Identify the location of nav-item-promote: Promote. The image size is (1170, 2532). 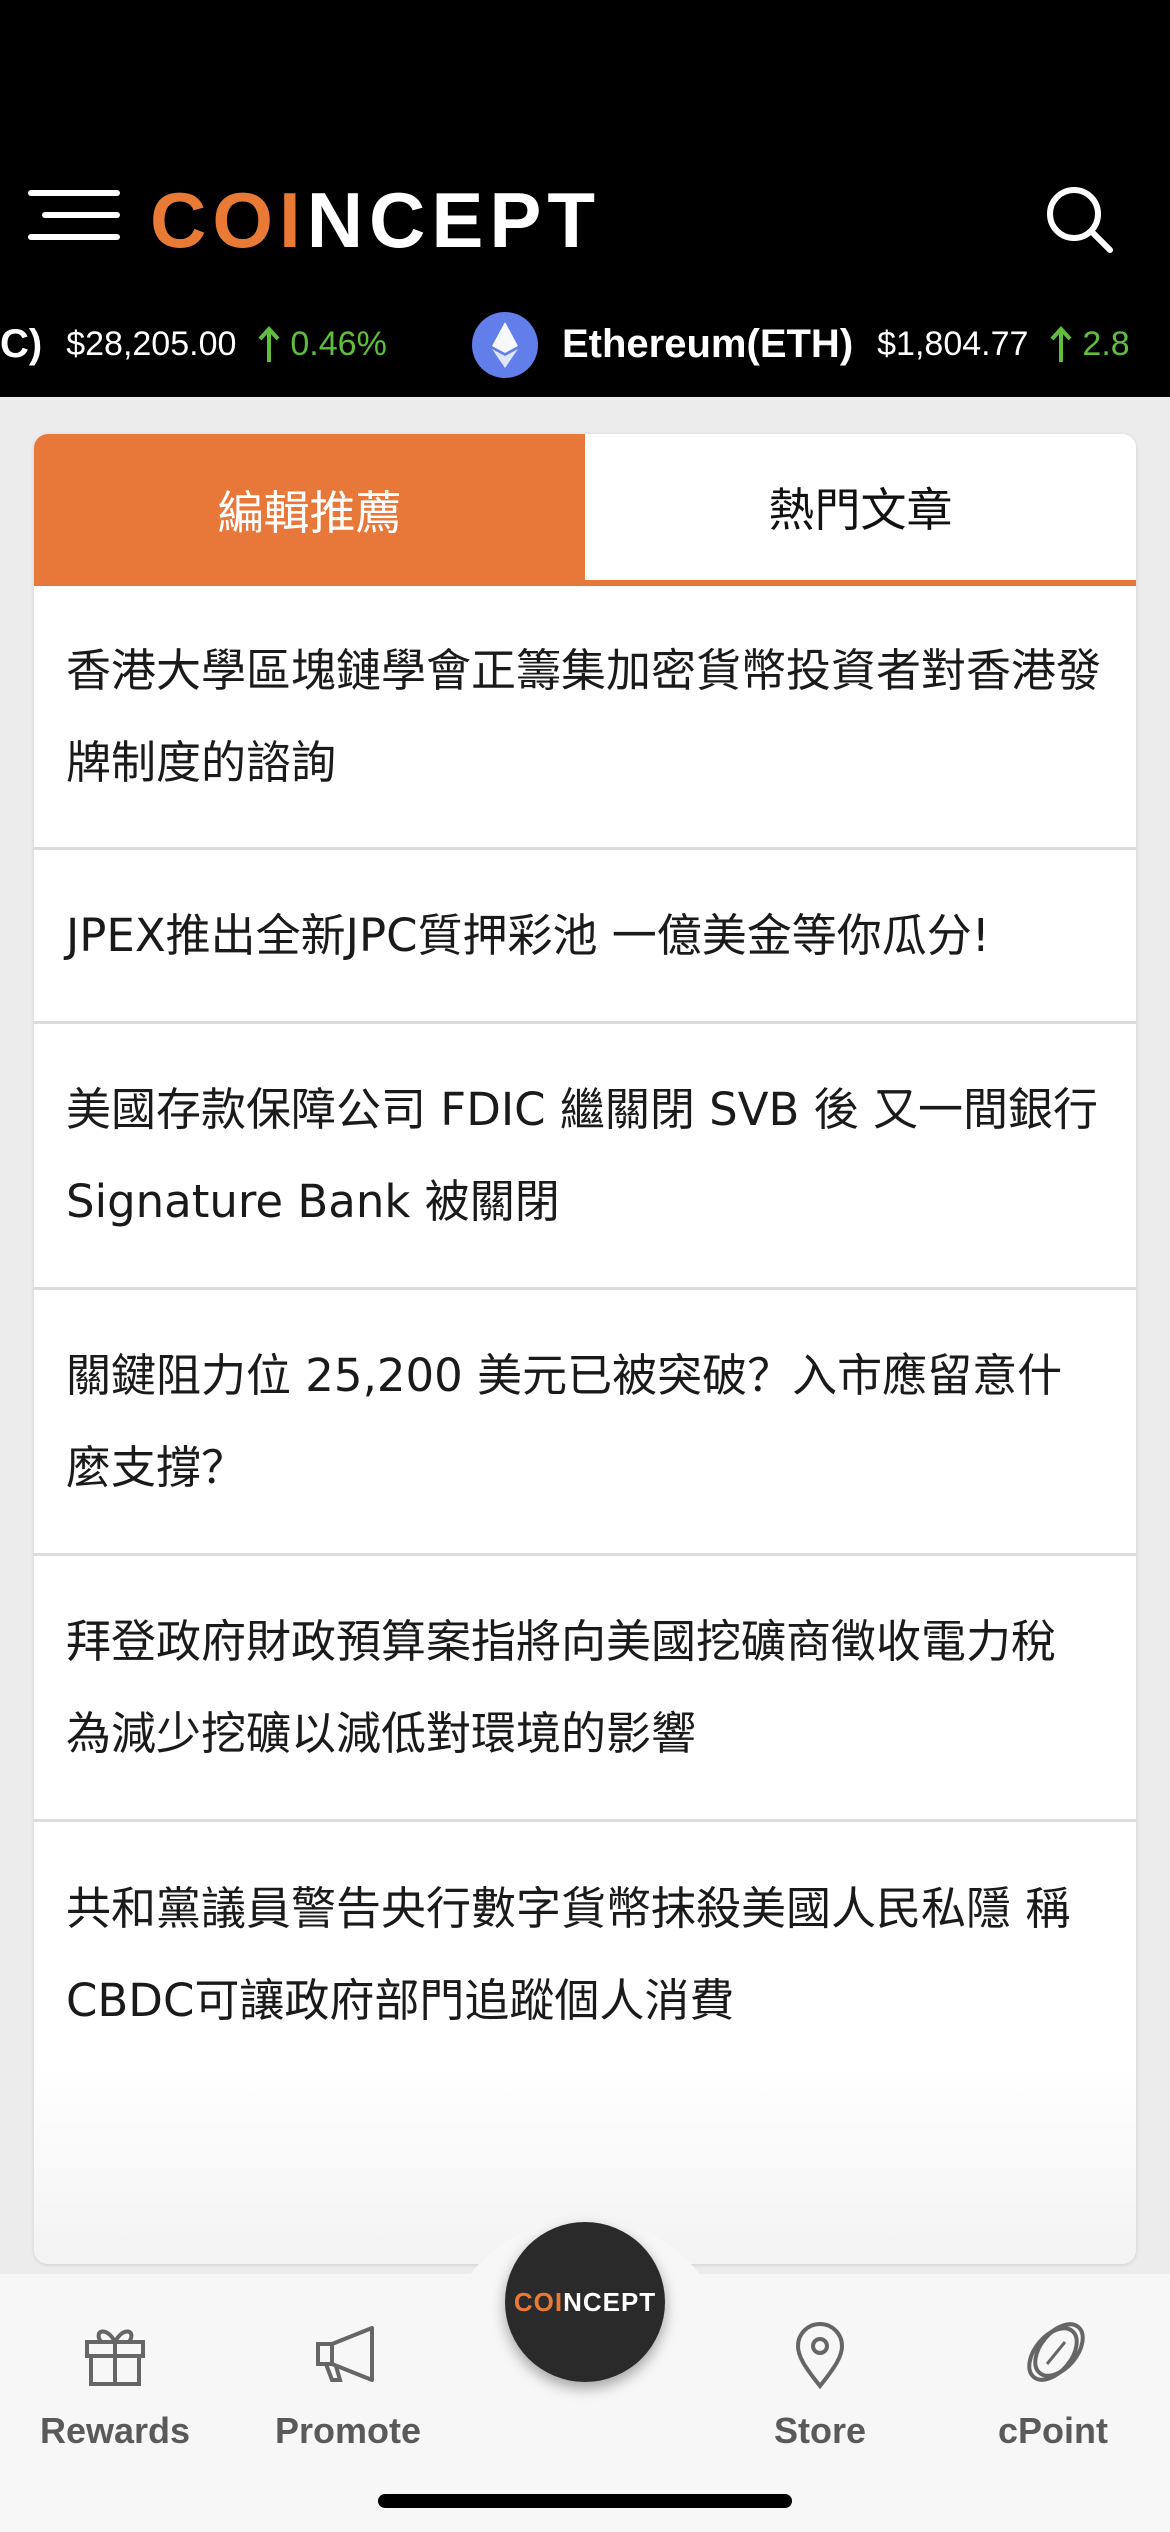
(348, 2398).